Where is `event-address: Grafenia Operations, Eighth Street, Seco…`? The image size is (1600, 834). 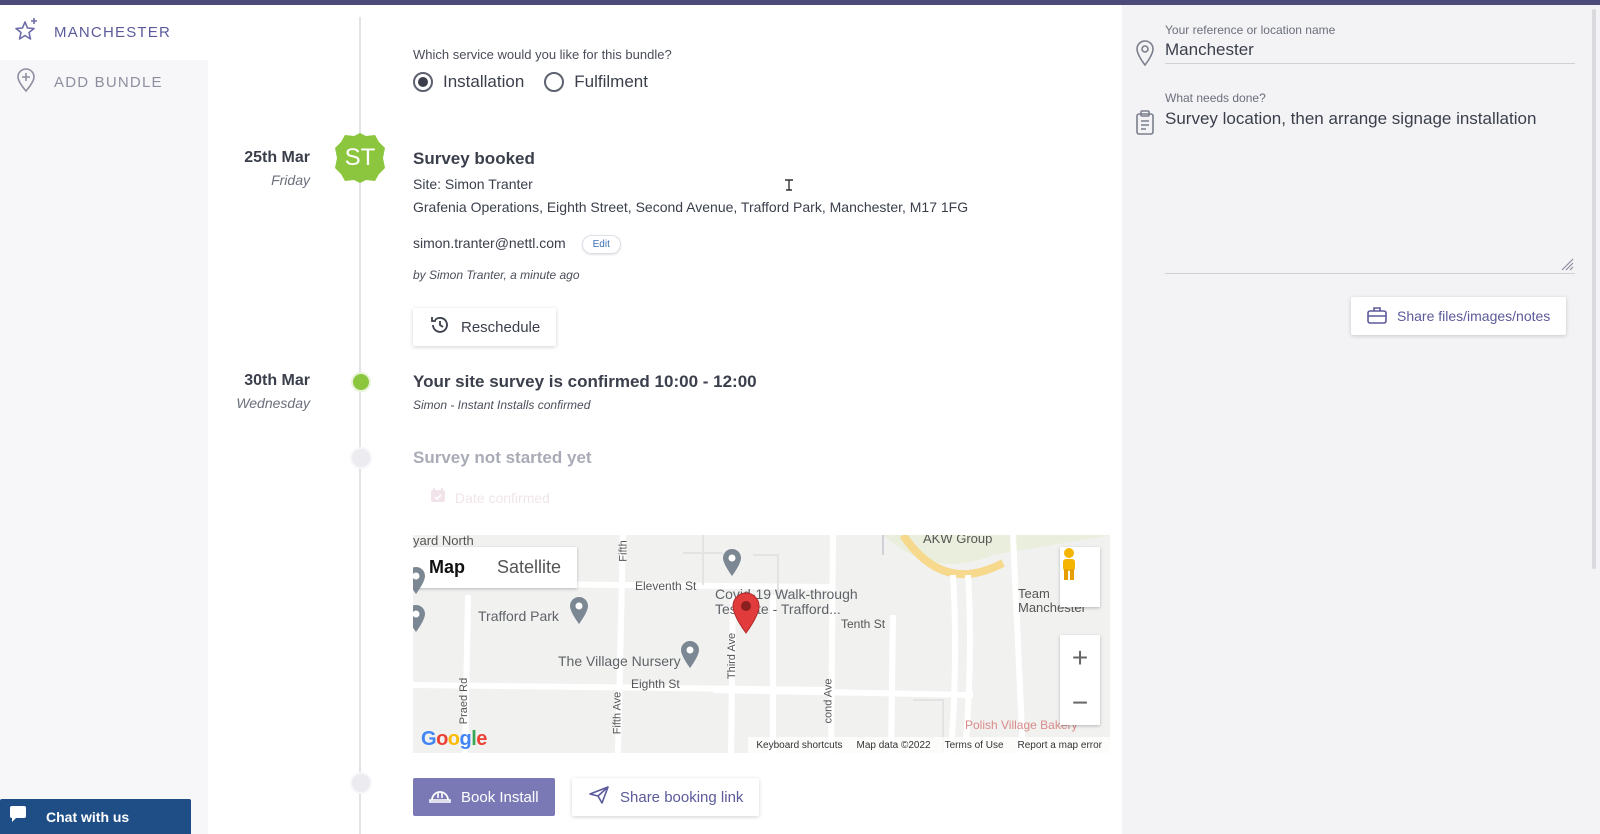 event-address: Grafenia Operations, Eighth Street, Seco… is located at coordinates (691, 207).